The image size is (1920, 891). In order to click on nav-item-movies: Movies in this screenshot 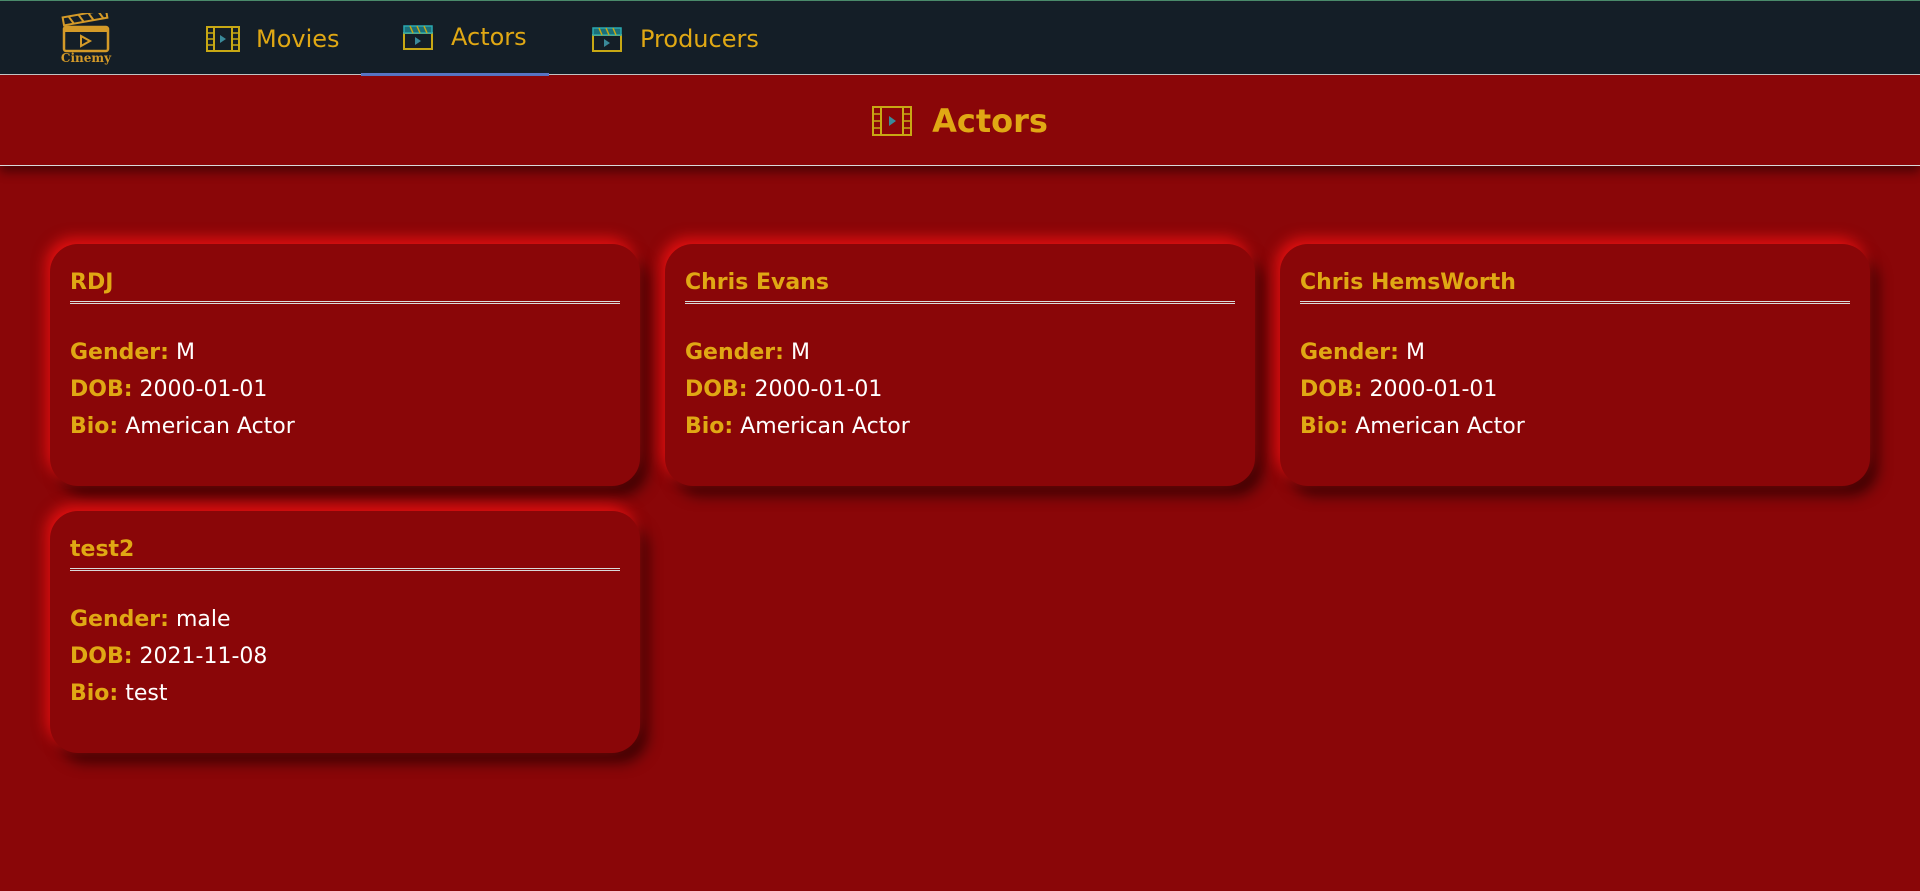, I will do `click(273, 38)`.